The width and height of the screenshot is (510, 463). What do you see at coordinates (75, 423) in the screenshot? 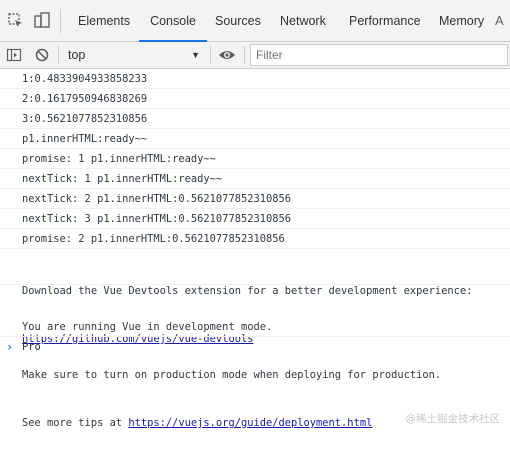
I see `devmode-line-3: See more tips at` at bounding box center [75, 423].